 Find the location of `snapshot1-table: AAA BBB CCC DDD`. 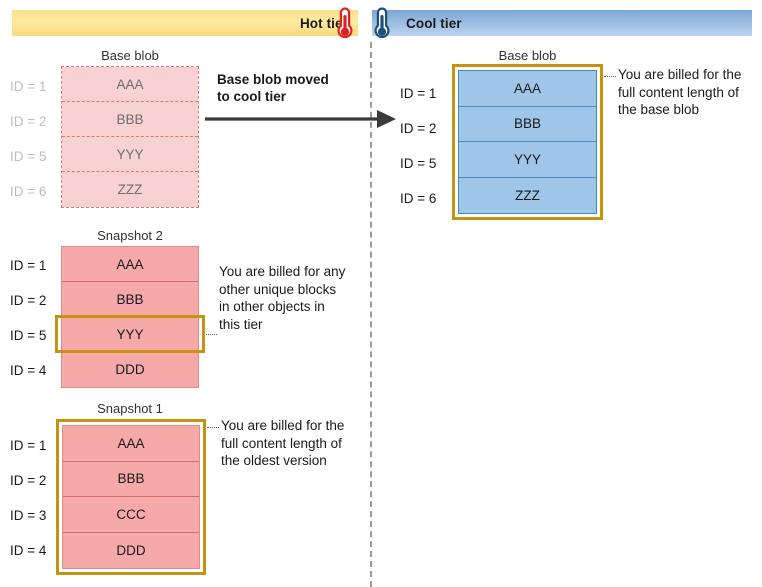

snapshot1-table: AAA BBB CCC DDD is located at coordinates (131, 497).